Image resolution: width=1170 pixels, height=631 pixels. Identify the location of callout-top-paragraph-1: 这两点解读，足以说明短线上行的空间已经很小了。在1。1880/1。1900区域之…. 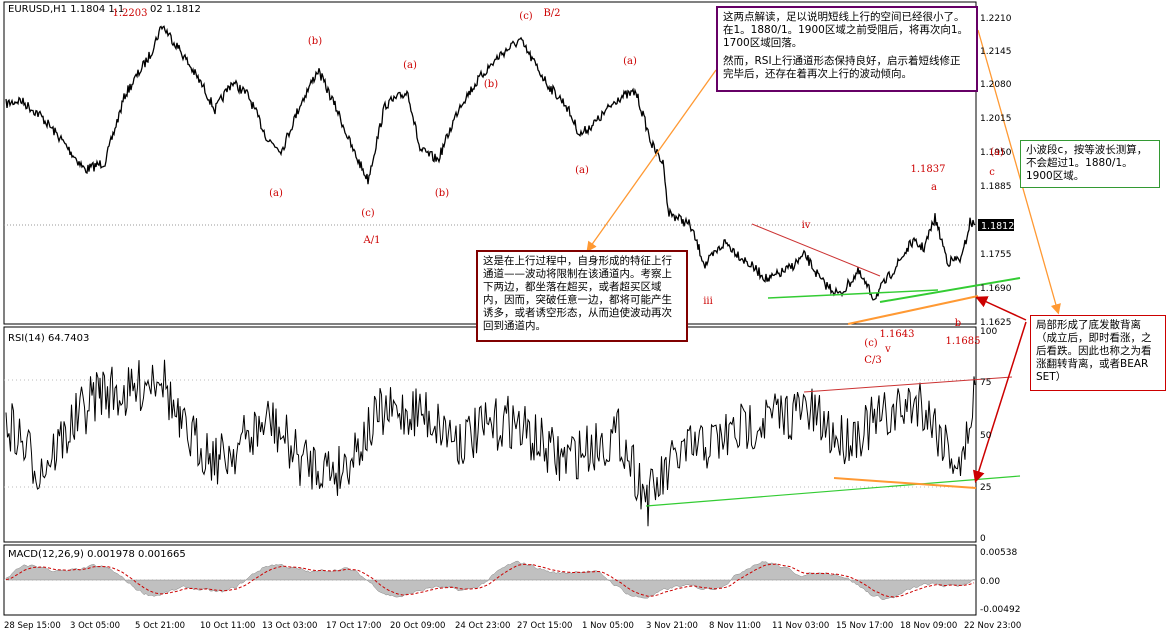
(846, 30).